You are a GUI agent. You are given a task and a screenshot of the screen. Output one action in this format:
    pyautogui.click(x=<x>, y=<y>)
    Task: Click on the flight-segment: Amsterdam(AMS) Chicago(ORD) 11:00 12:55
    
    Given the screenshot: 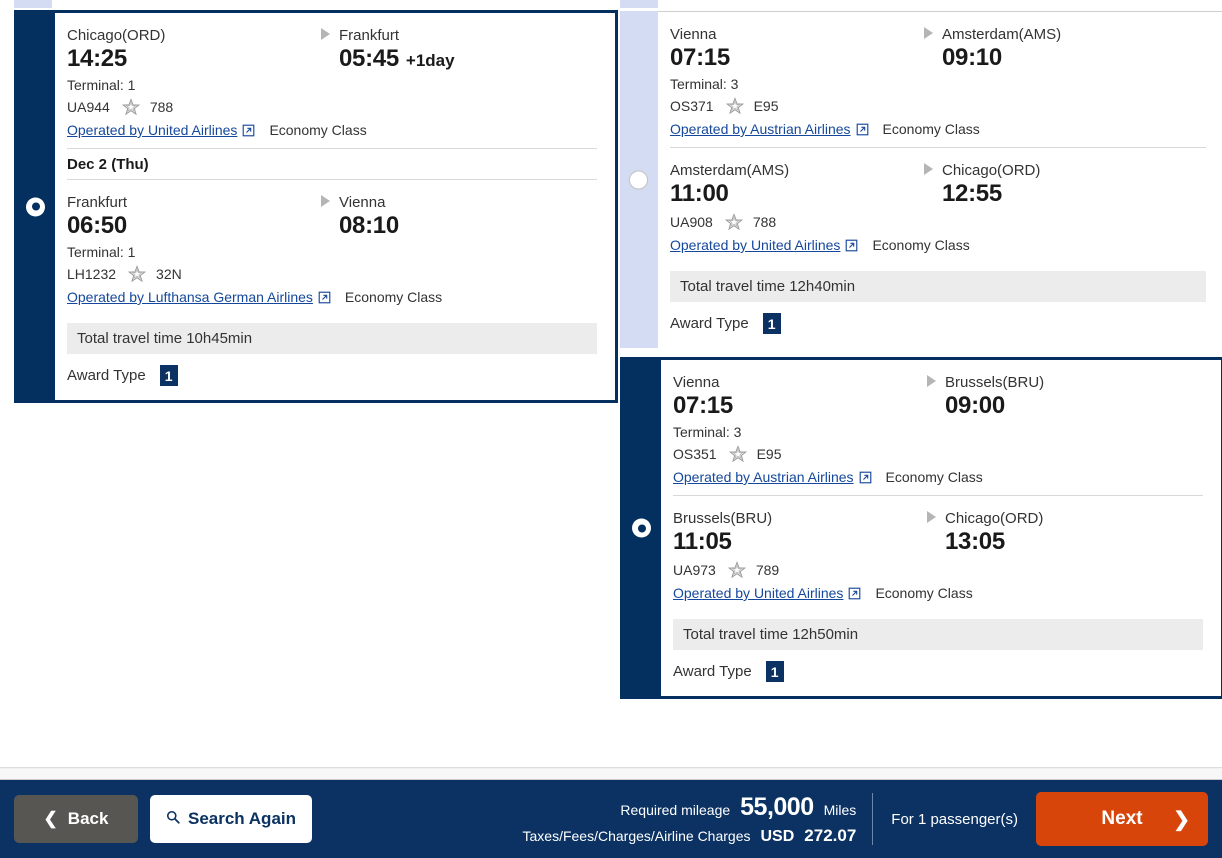 What is the action you would take?
    pyautogui.click(x=938, y=205)
    